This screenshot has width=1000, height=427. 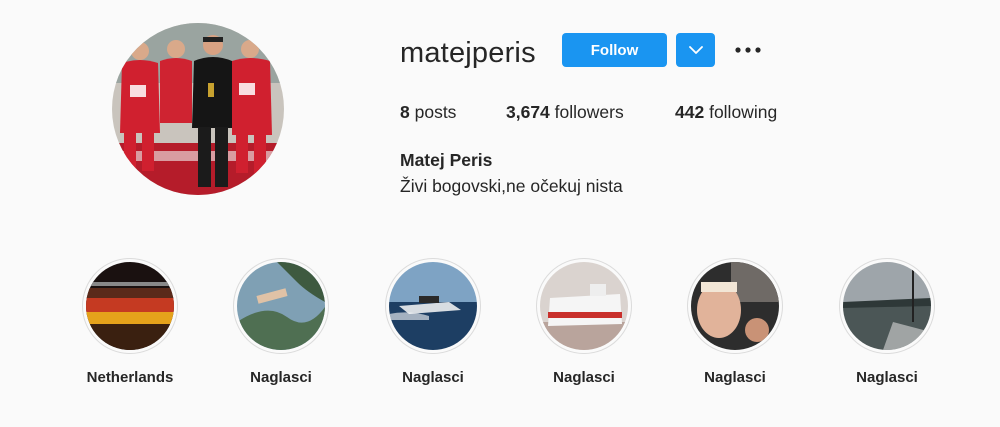 I want to click on username: matejperis, so click(x=468, y=53).